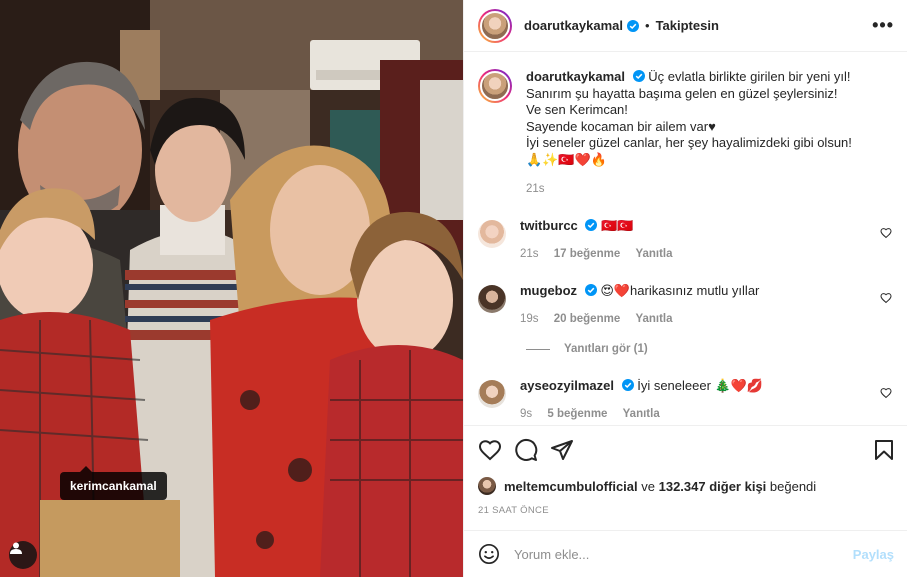 This screenshot has width=907, height=577. I want to click on caption-time: 21s, so click(706, 189).